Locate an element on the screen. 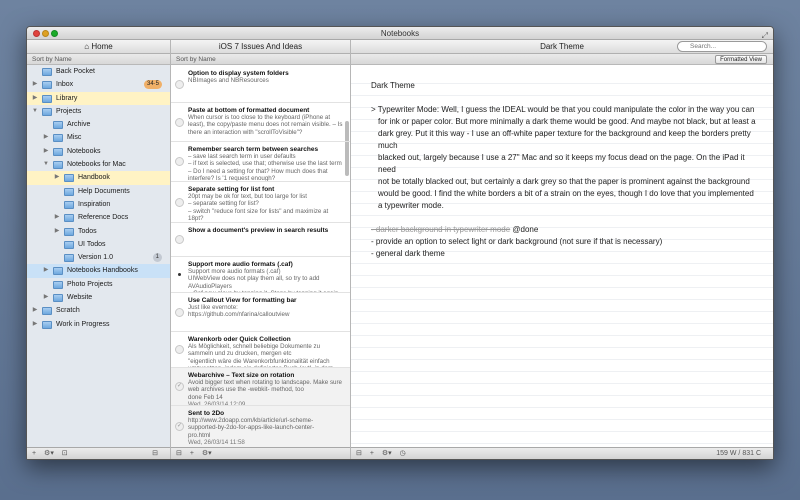 The width and height of the screenshot is (800, 500). history-clock-icon: ◷ is located at coordinates (403, 453).